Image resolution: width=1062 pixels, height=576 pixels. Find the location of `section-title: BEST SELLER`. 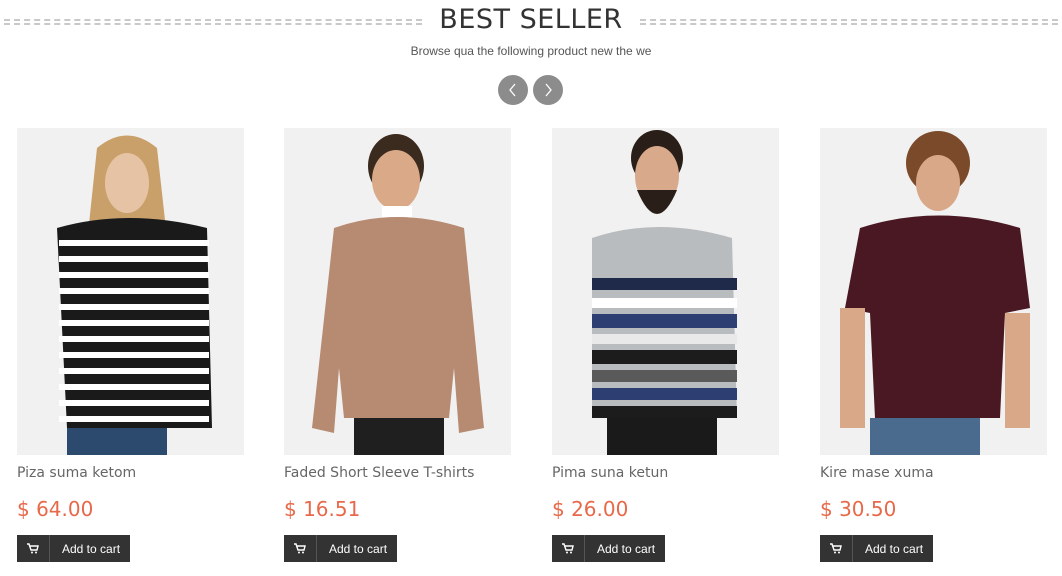

section-title: BEST SELLER is located at coordinates (531, 19).